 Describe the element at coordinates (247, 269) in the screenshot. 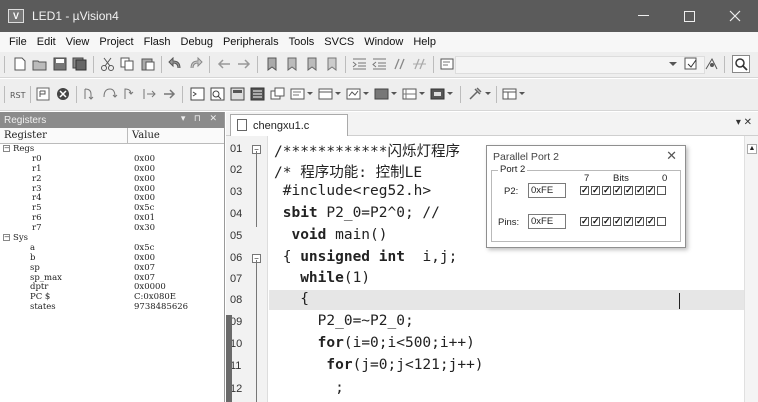

I see `line-number-gutter: 01 02 03 04 05 06 07 08 09 10 11 12− −` at that location.